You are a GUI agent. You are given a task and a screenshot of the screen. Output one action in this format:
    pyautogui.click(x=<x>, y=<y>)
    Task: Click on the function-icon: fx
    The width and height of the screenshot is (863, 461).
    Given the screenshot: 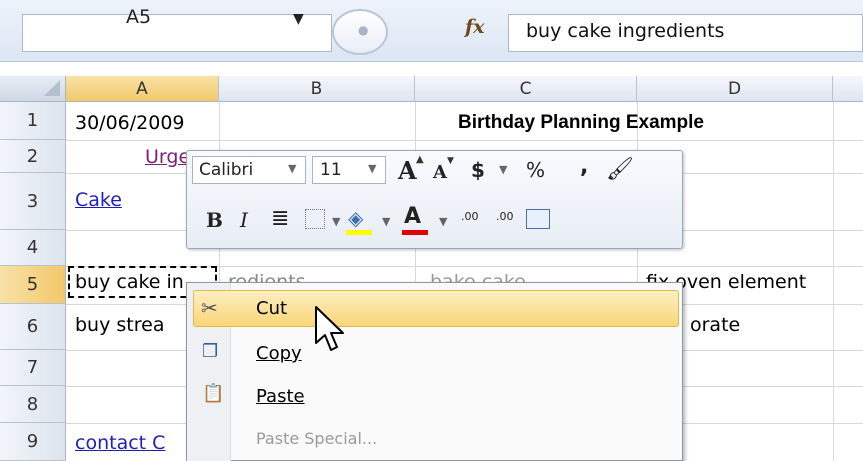 What is the action you would take?
    pyautogui.click(x=475, y=27)
    